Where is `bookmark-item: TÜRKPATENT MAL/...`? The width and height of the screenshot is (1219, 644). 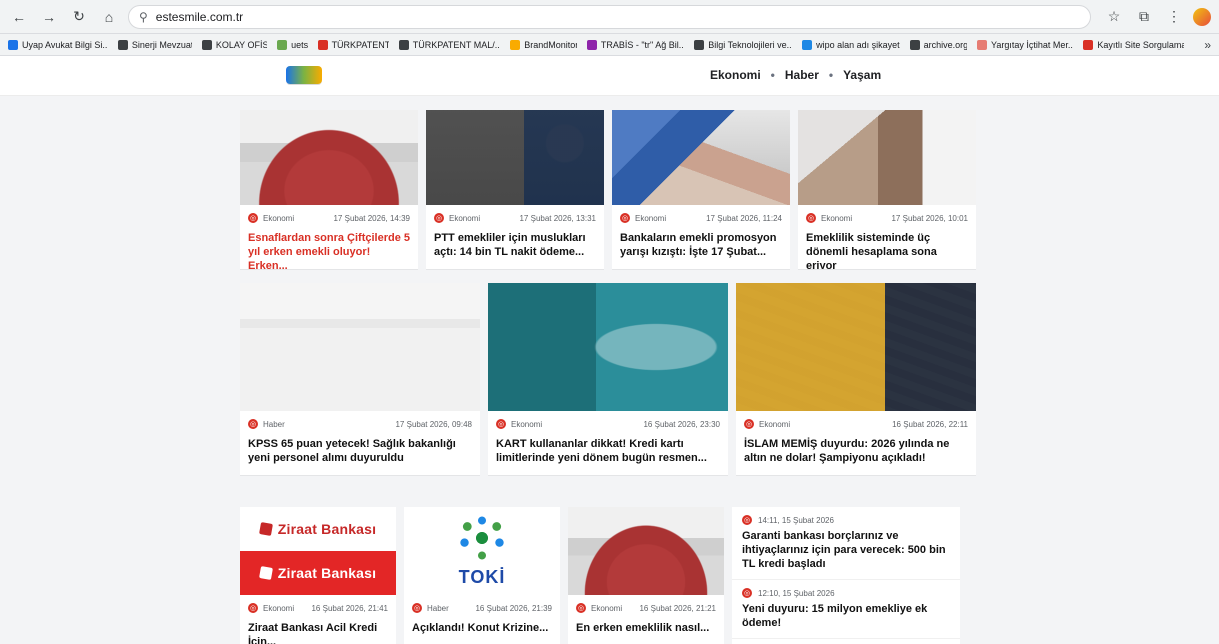
bookmark-item: TÜRKPATENT MAL/... is located at coordinates (449, 44).